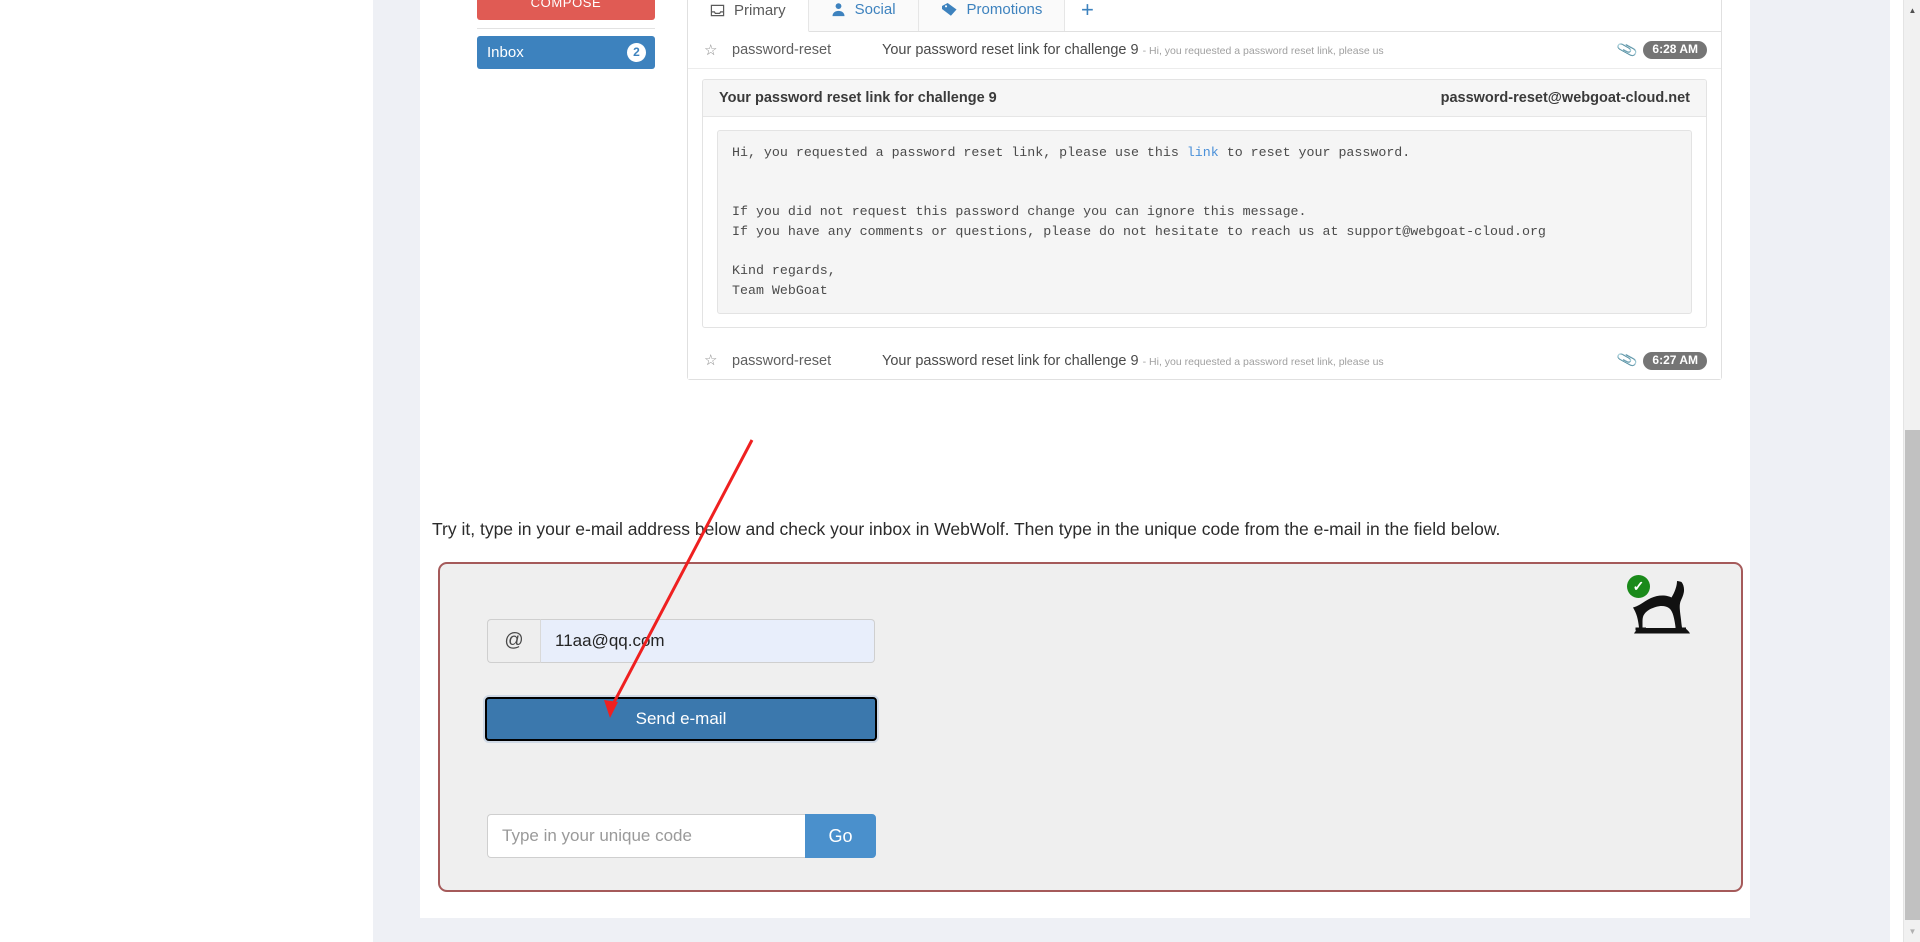 The image size is (1920, 942). Describe the element at coordinates (838, 9) in the screenshot. I see `person-icon` at that location.